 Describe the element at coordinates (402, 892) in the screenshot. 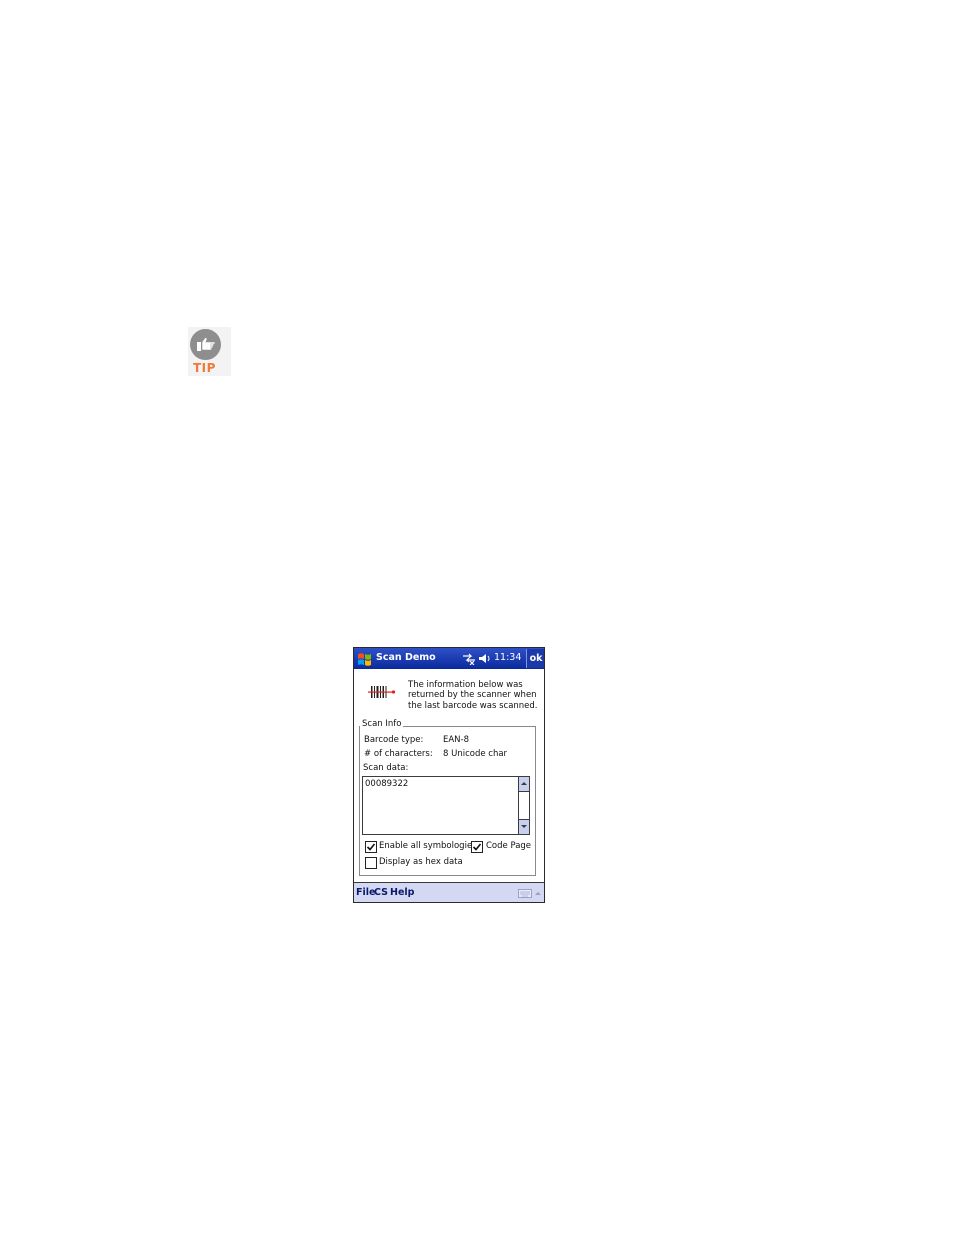

I see `menu-help: Help` at that location.